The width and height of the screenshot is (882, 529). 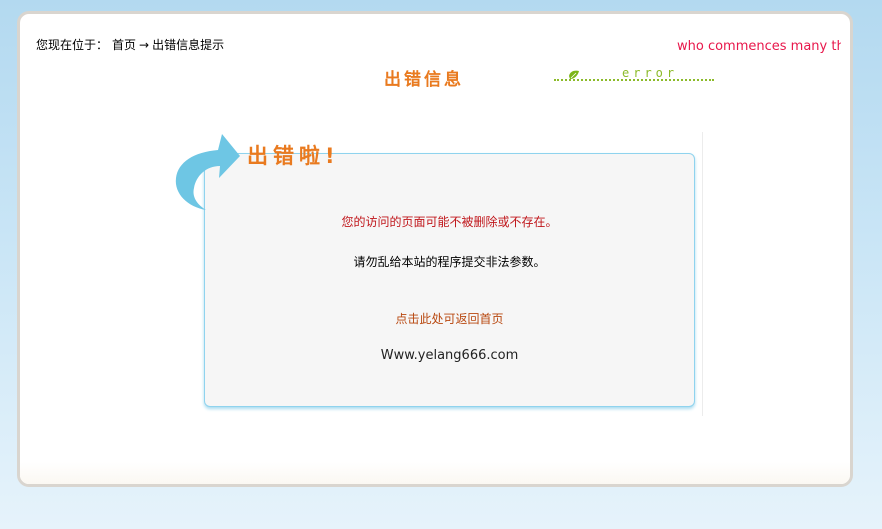 What do you see at coordinates (574, 74) in the screenshot?
I see `leaf-icon` at bounding box center [574, 74].